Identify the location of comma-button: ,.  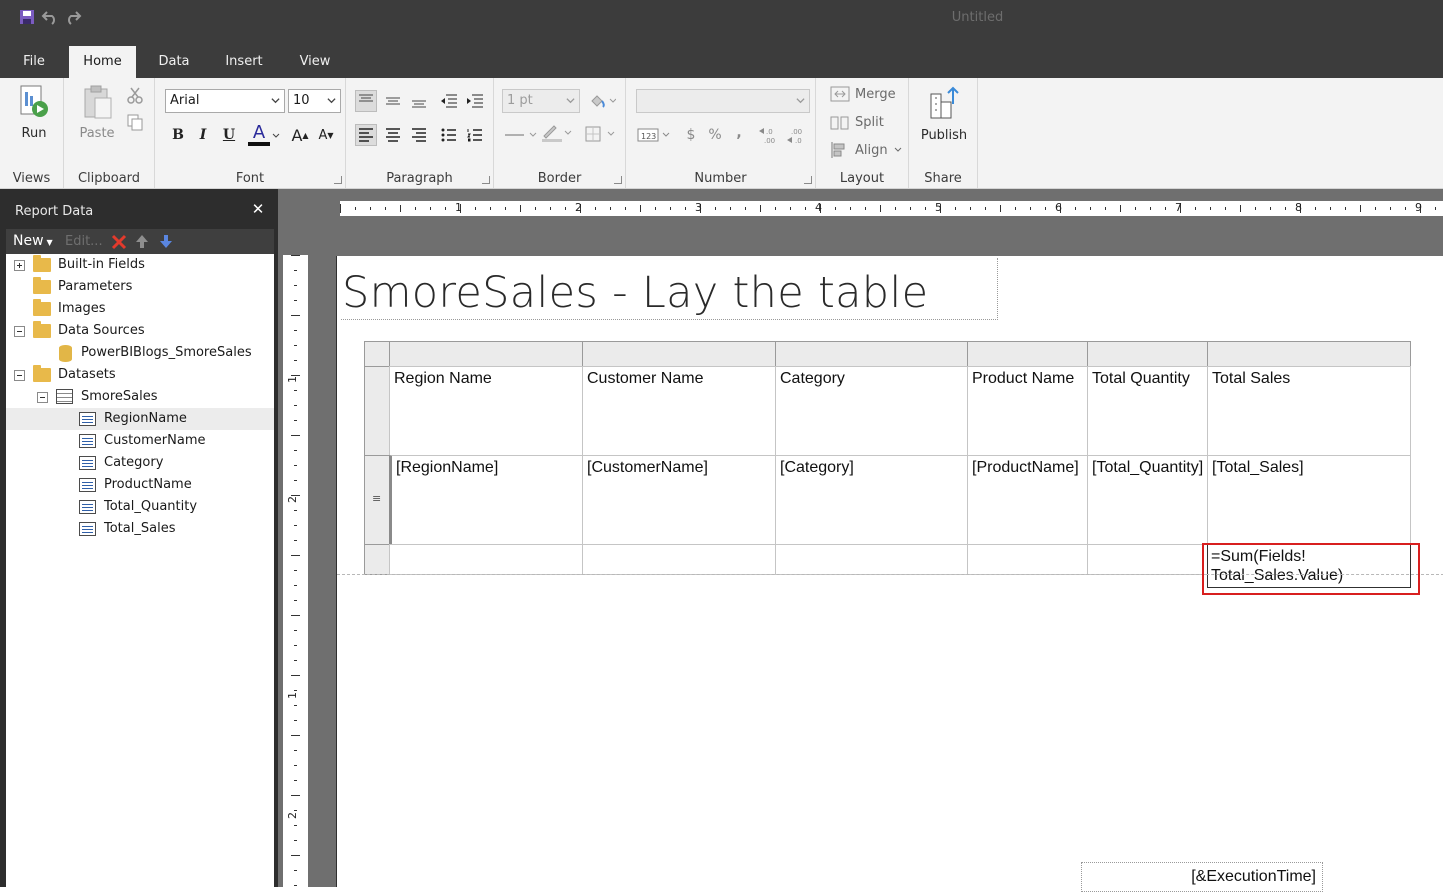
(739, 133).